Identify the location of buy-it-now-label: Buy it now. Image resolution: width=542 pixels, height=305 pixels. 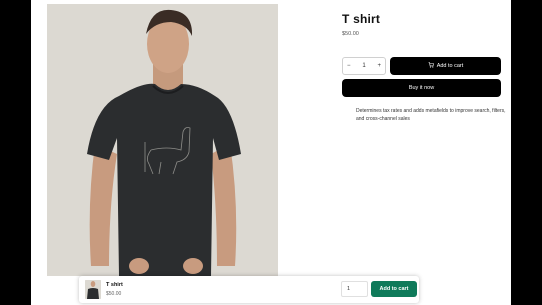
(421, 88).